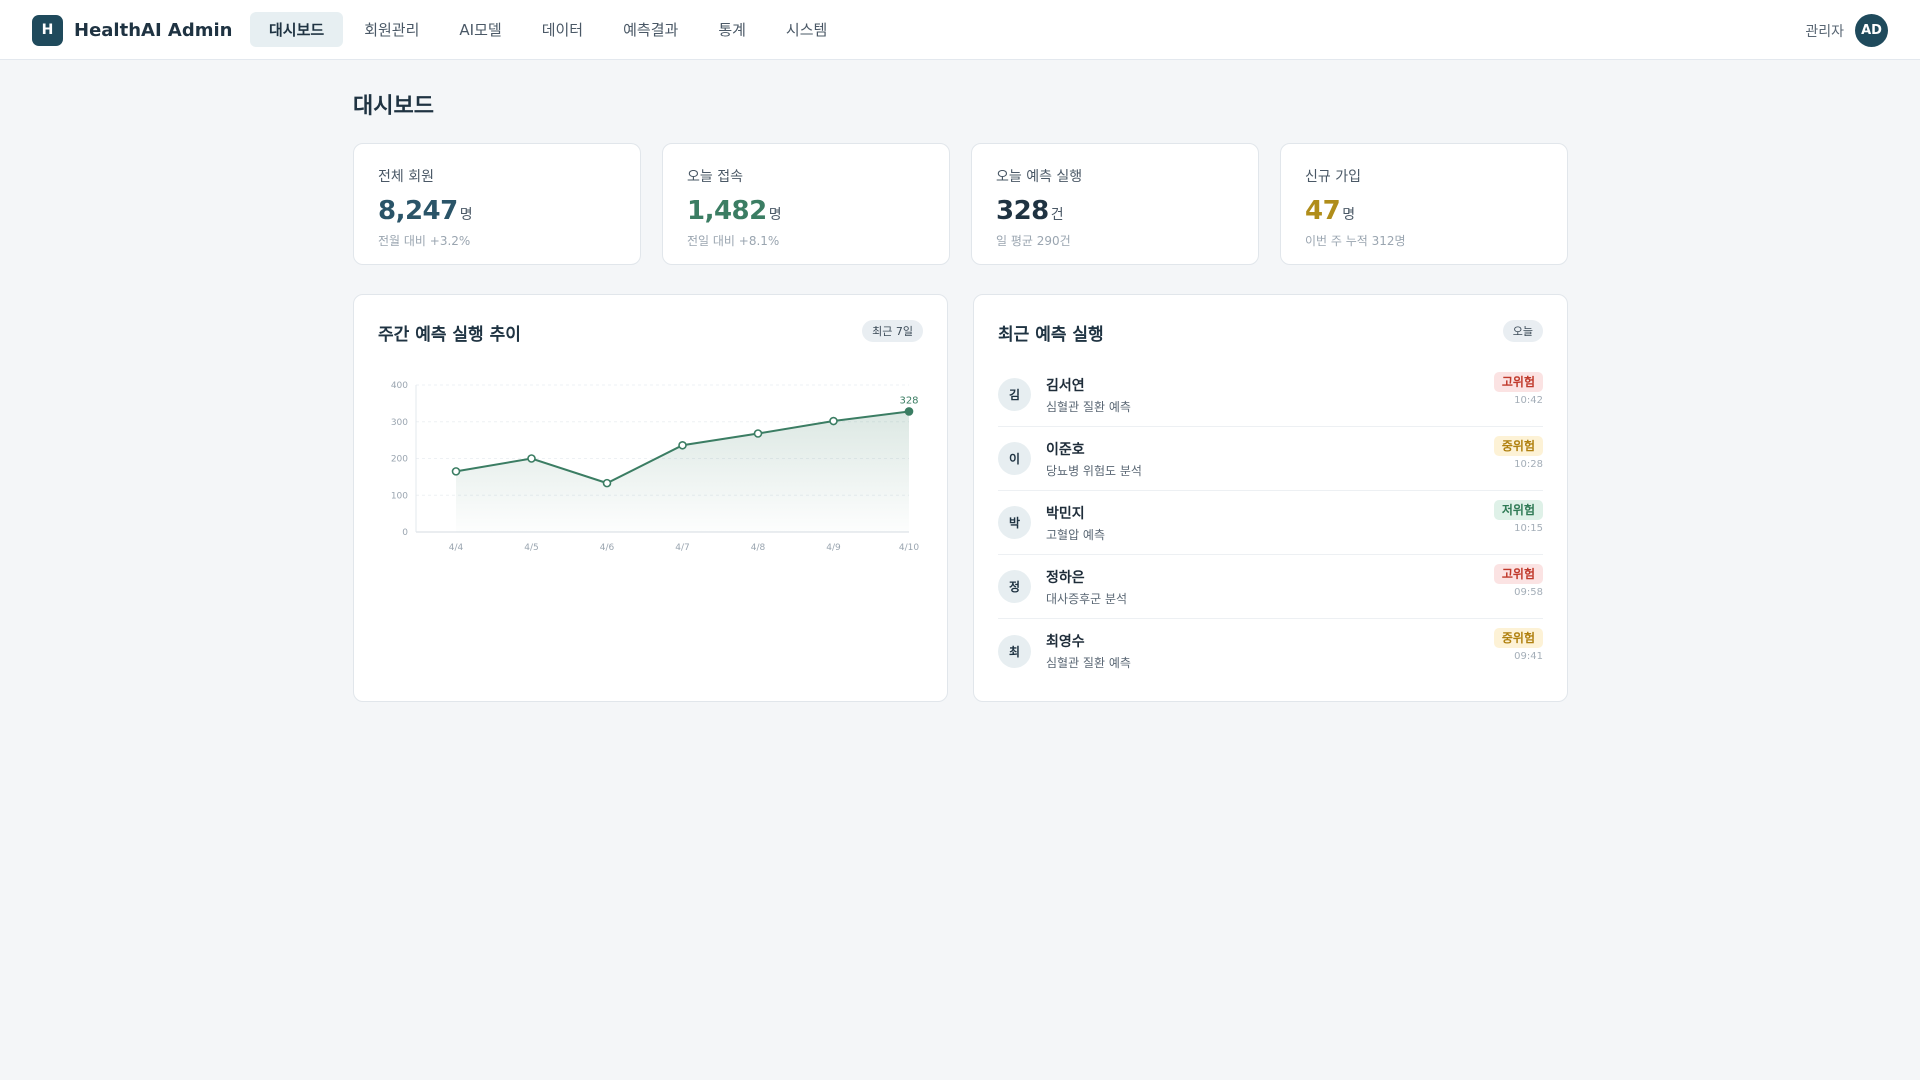 This screenshot has height=1080, width=1920. Describe the element at coordinates (607, 548) in the screenshot. I see `x-tick-label: 4/6` at that location.